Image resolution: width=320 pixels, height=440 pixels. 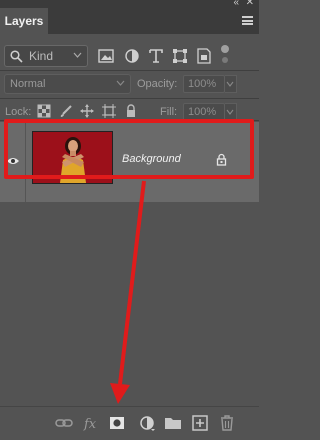 I want to click on link-layers-icon, so click(x=64, y=423).